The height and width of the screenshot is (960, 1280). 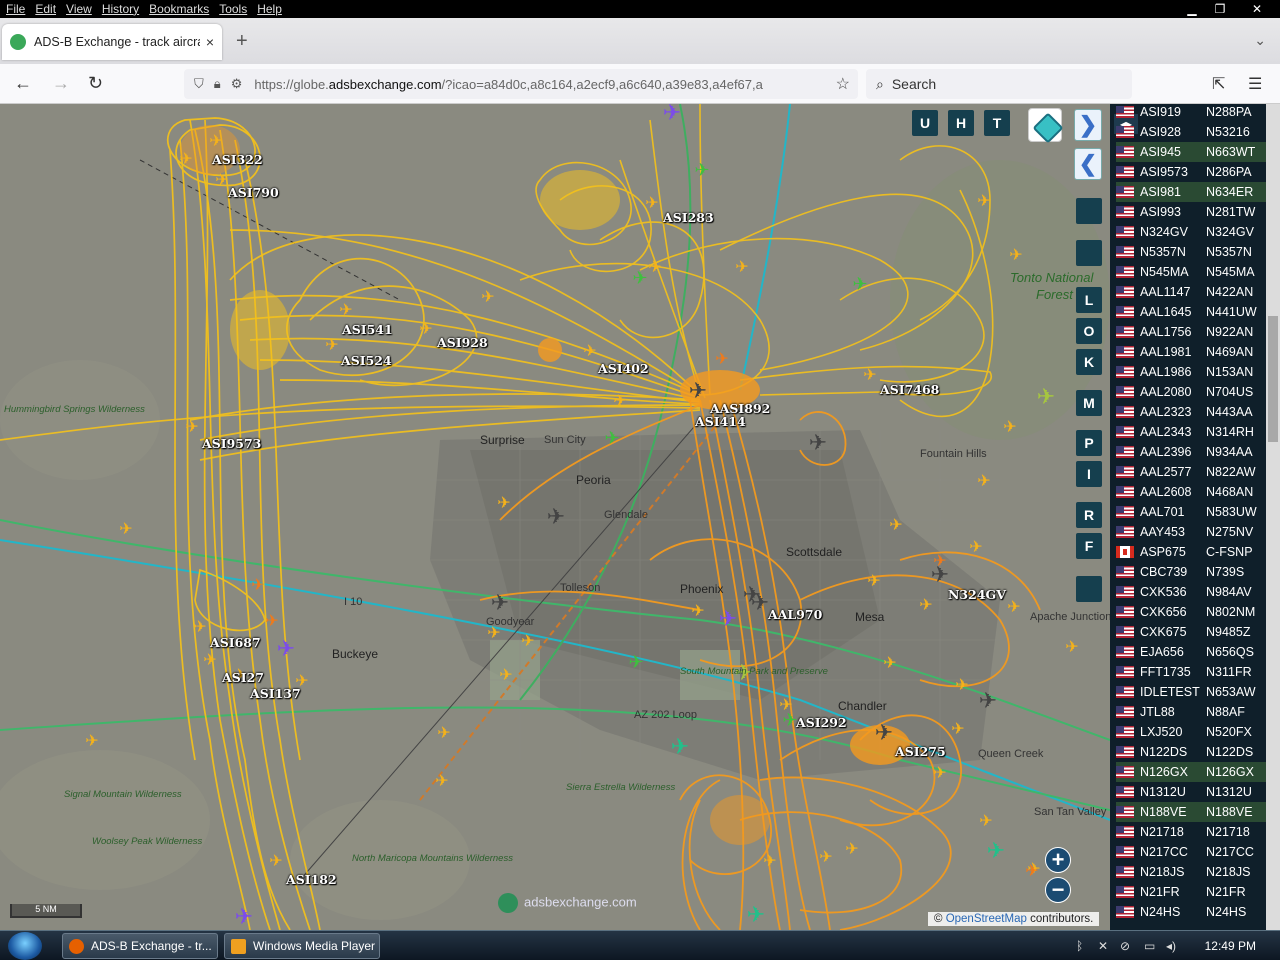 What do you see at coordinates (1089, 300) in the screenshot?
I see `toggle-button-l: L` at bounding box center [1089, 300].